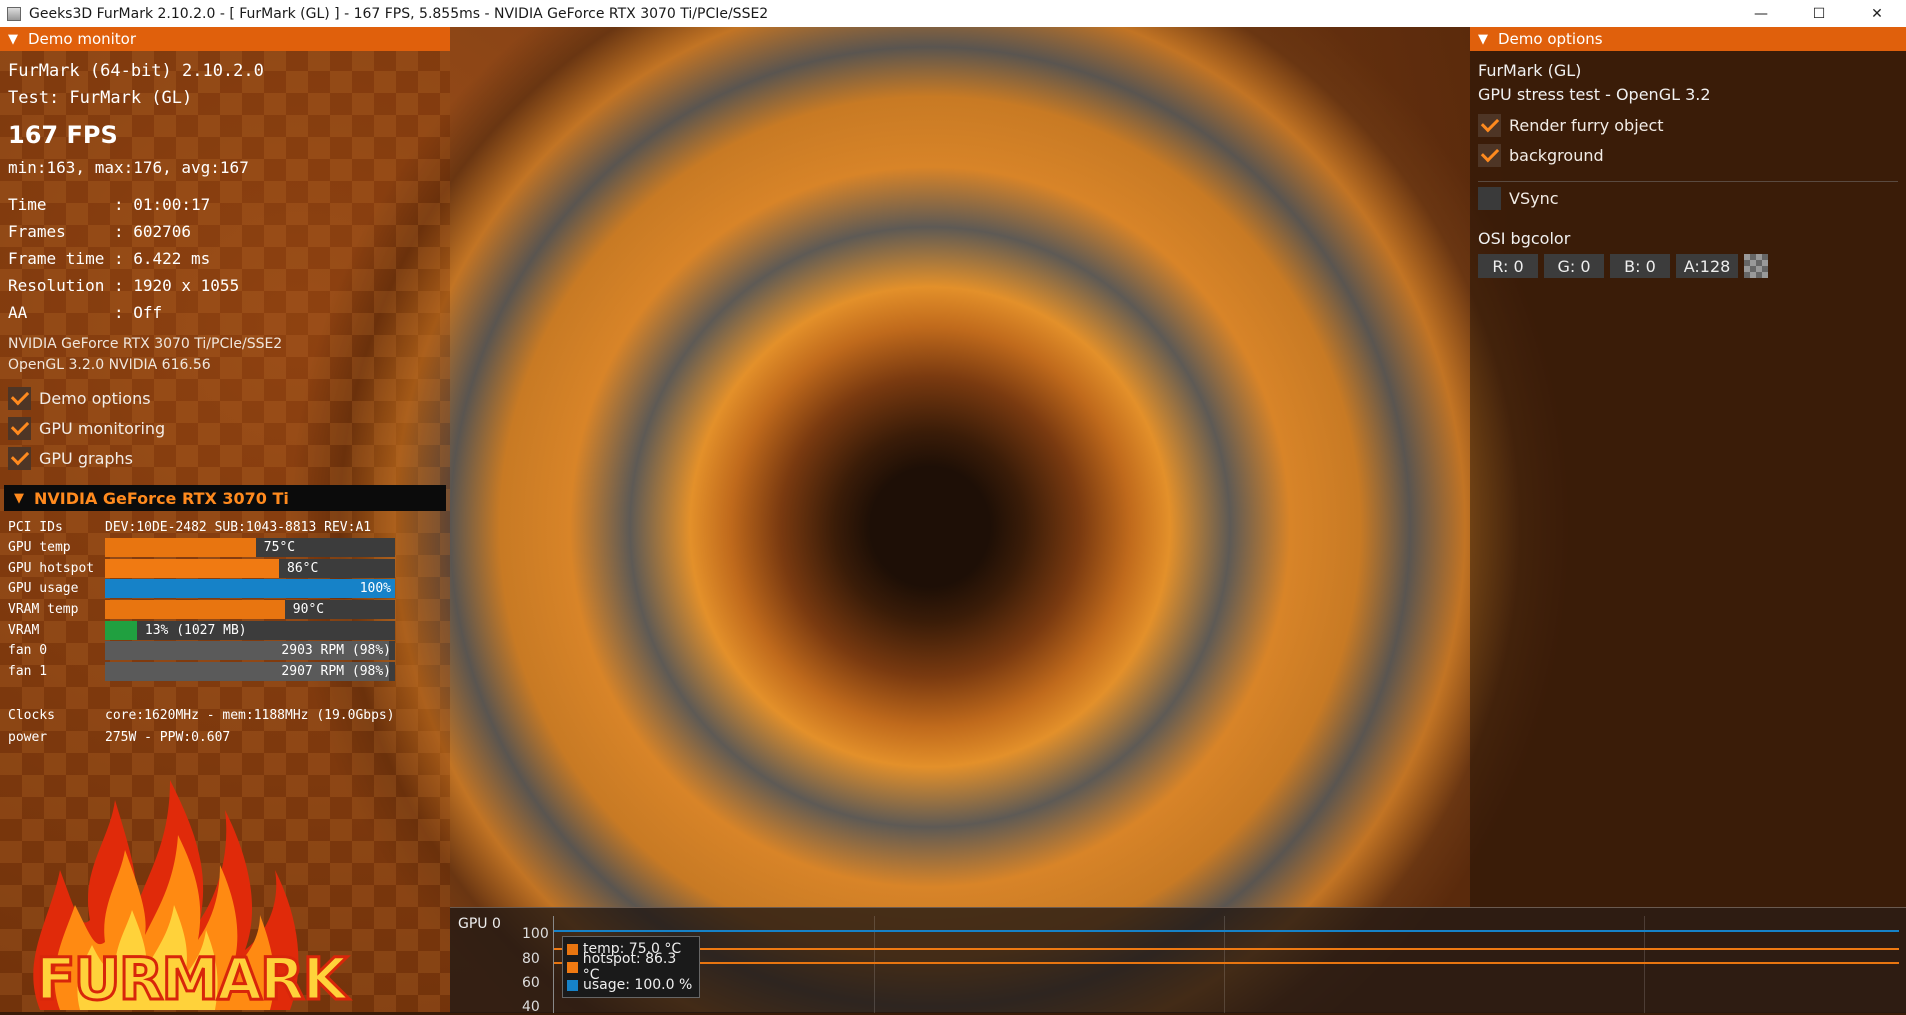 This screenshot has width=1906, height=1015. Describe the element at coordinates (71, 231) in the screenshot. I see `stat-label: Frames :` at that location.